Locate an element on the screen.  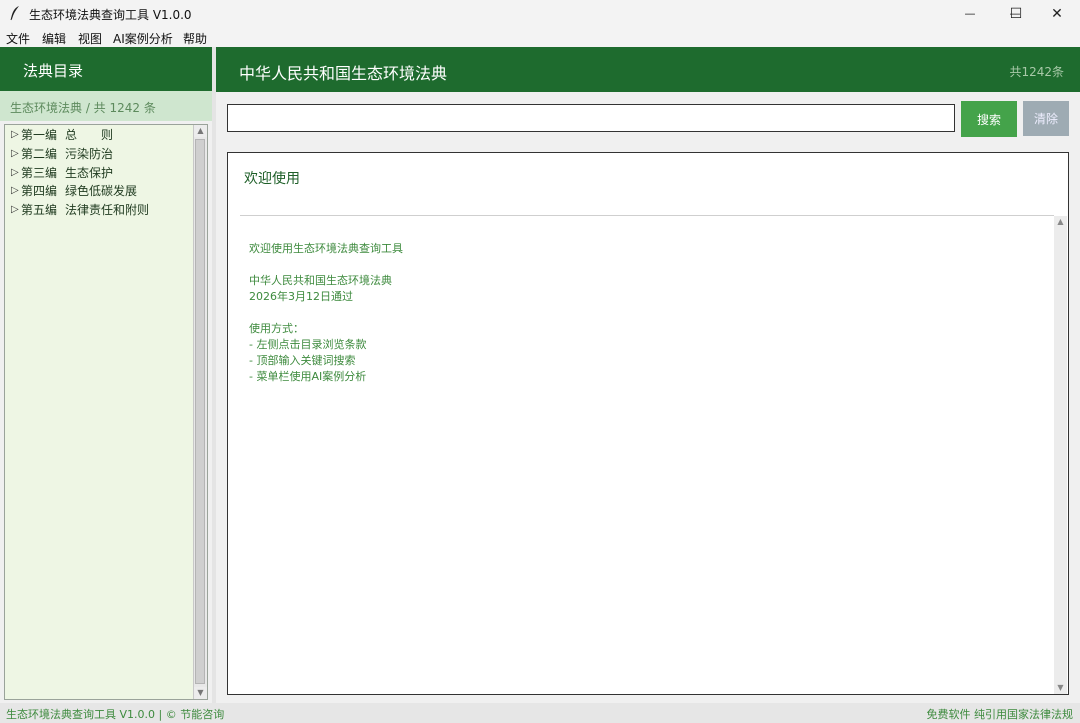
menu-file: 文件 is located at coordinates (18, 38).